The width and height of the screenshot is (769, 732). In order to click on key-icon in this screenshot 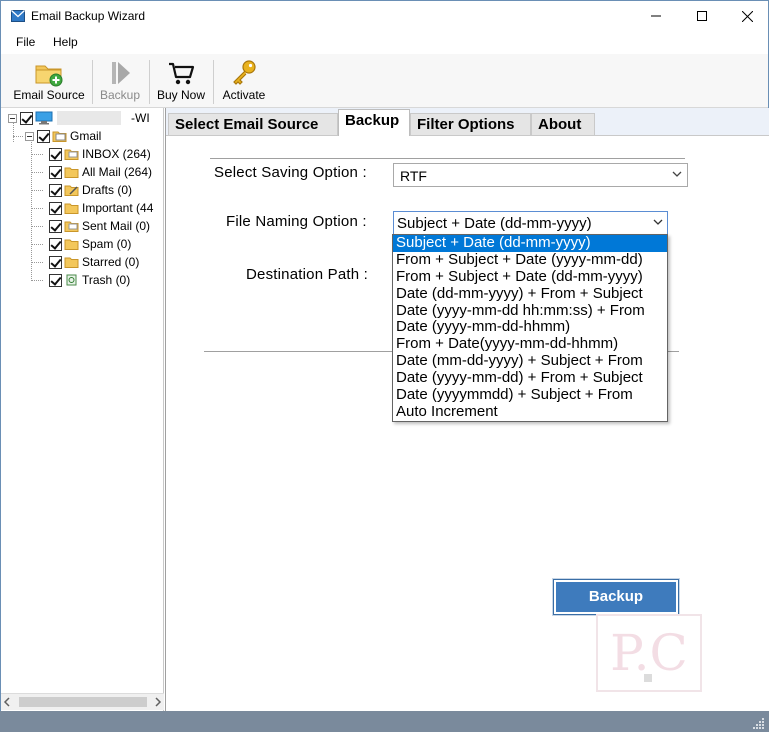, I will do `click(244, 72)`.